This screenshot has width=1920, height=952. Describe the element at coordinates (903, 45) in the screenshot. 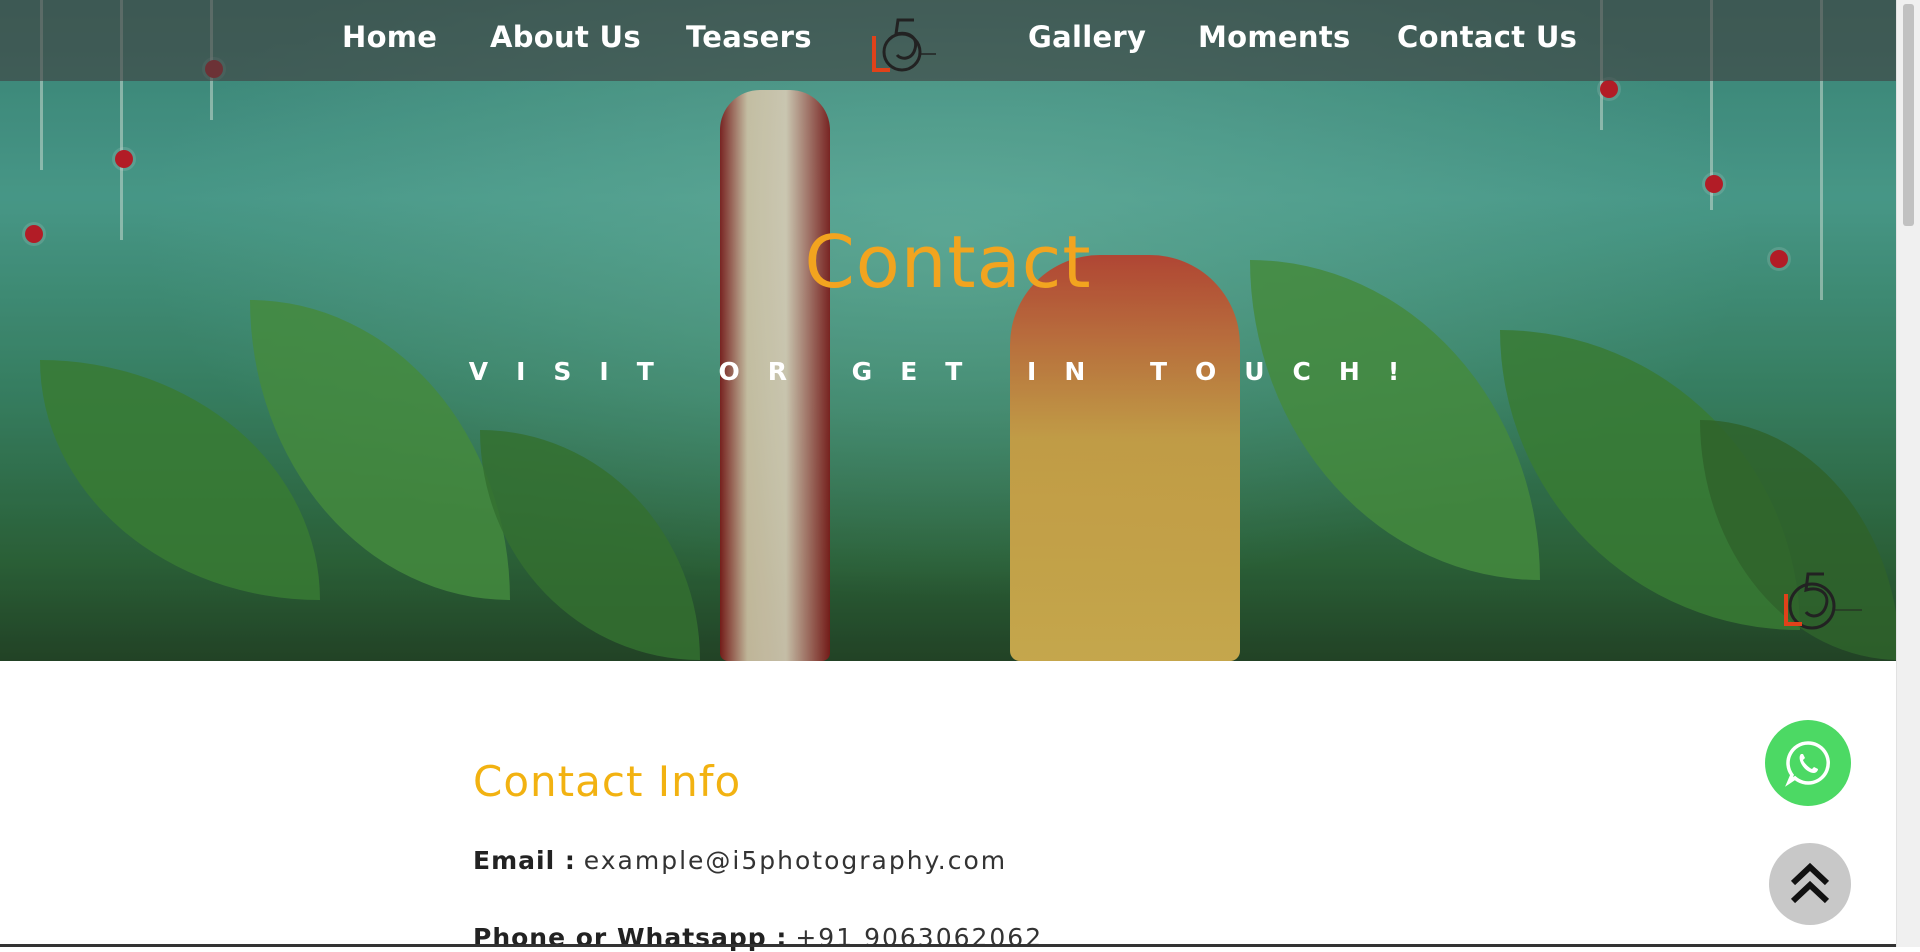

I see `i5-camera-logo-icon` at that location.